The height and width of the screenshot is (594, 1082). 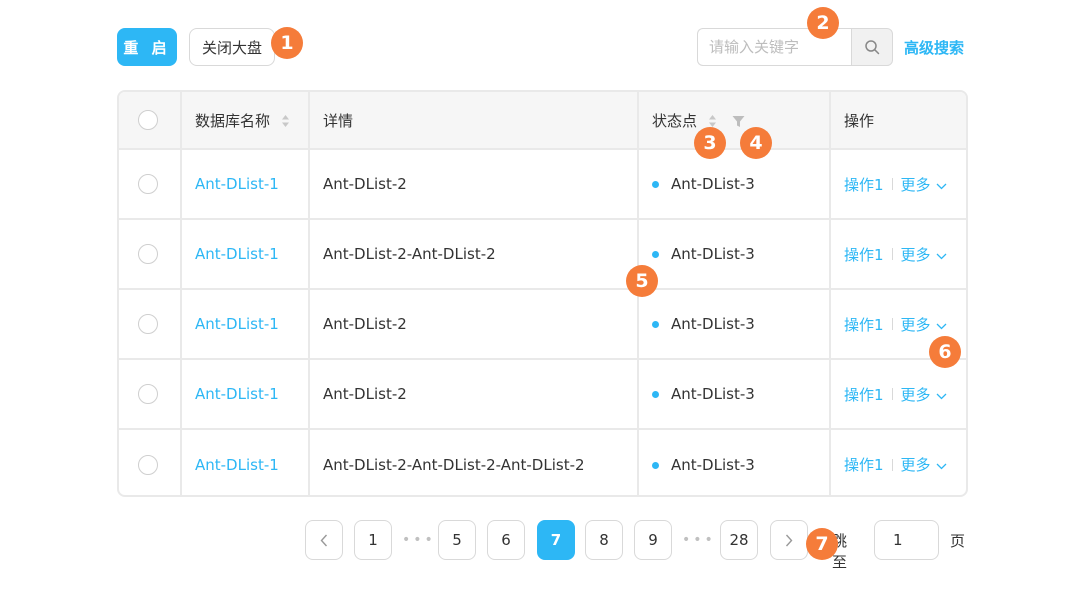 What do you see at coordinates (474, 121) in the screenshot?
I see `header-detail: 详情` at bounding box center [474, 121].